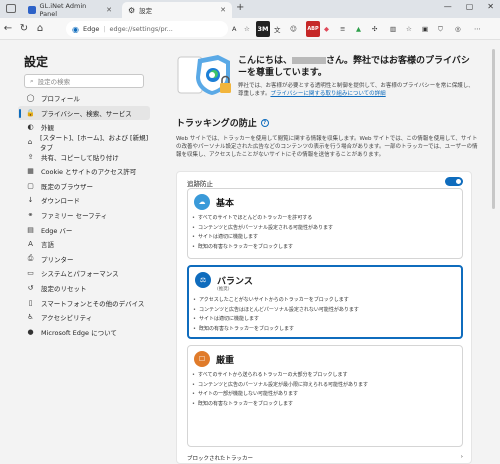 The image size is (500, 464). What do you see at coordinates (493, 129) in the screenshot?
I see `scrollbar-thumb` at bounding box center [493, 129].